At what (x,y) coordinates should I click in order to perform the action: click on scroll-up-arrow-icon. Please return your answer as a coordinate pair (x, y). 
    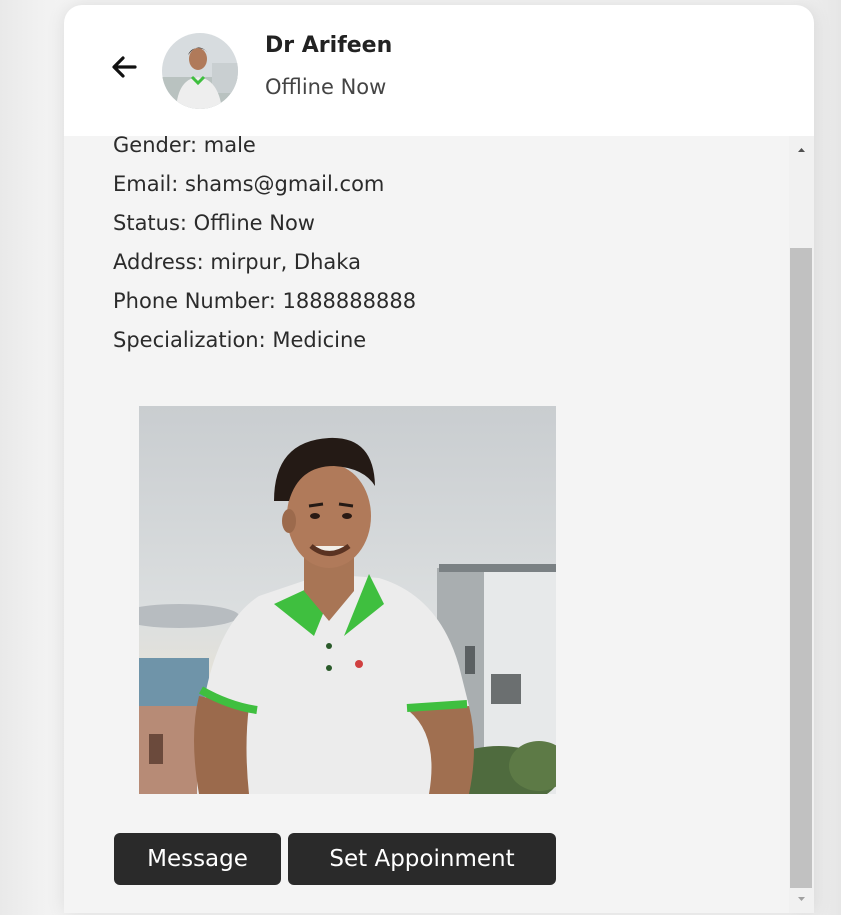
    Looking at the image, I should click on (801, 149).